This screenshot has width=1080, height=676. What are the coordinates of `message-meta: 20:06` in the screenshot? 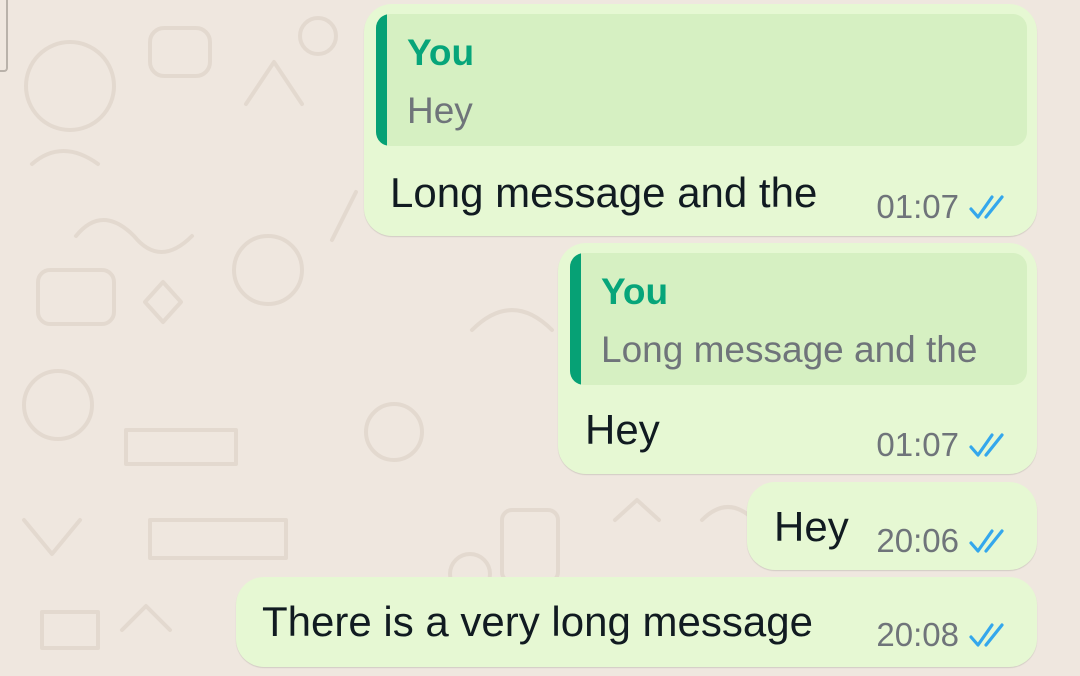 It's located at (944, 540).